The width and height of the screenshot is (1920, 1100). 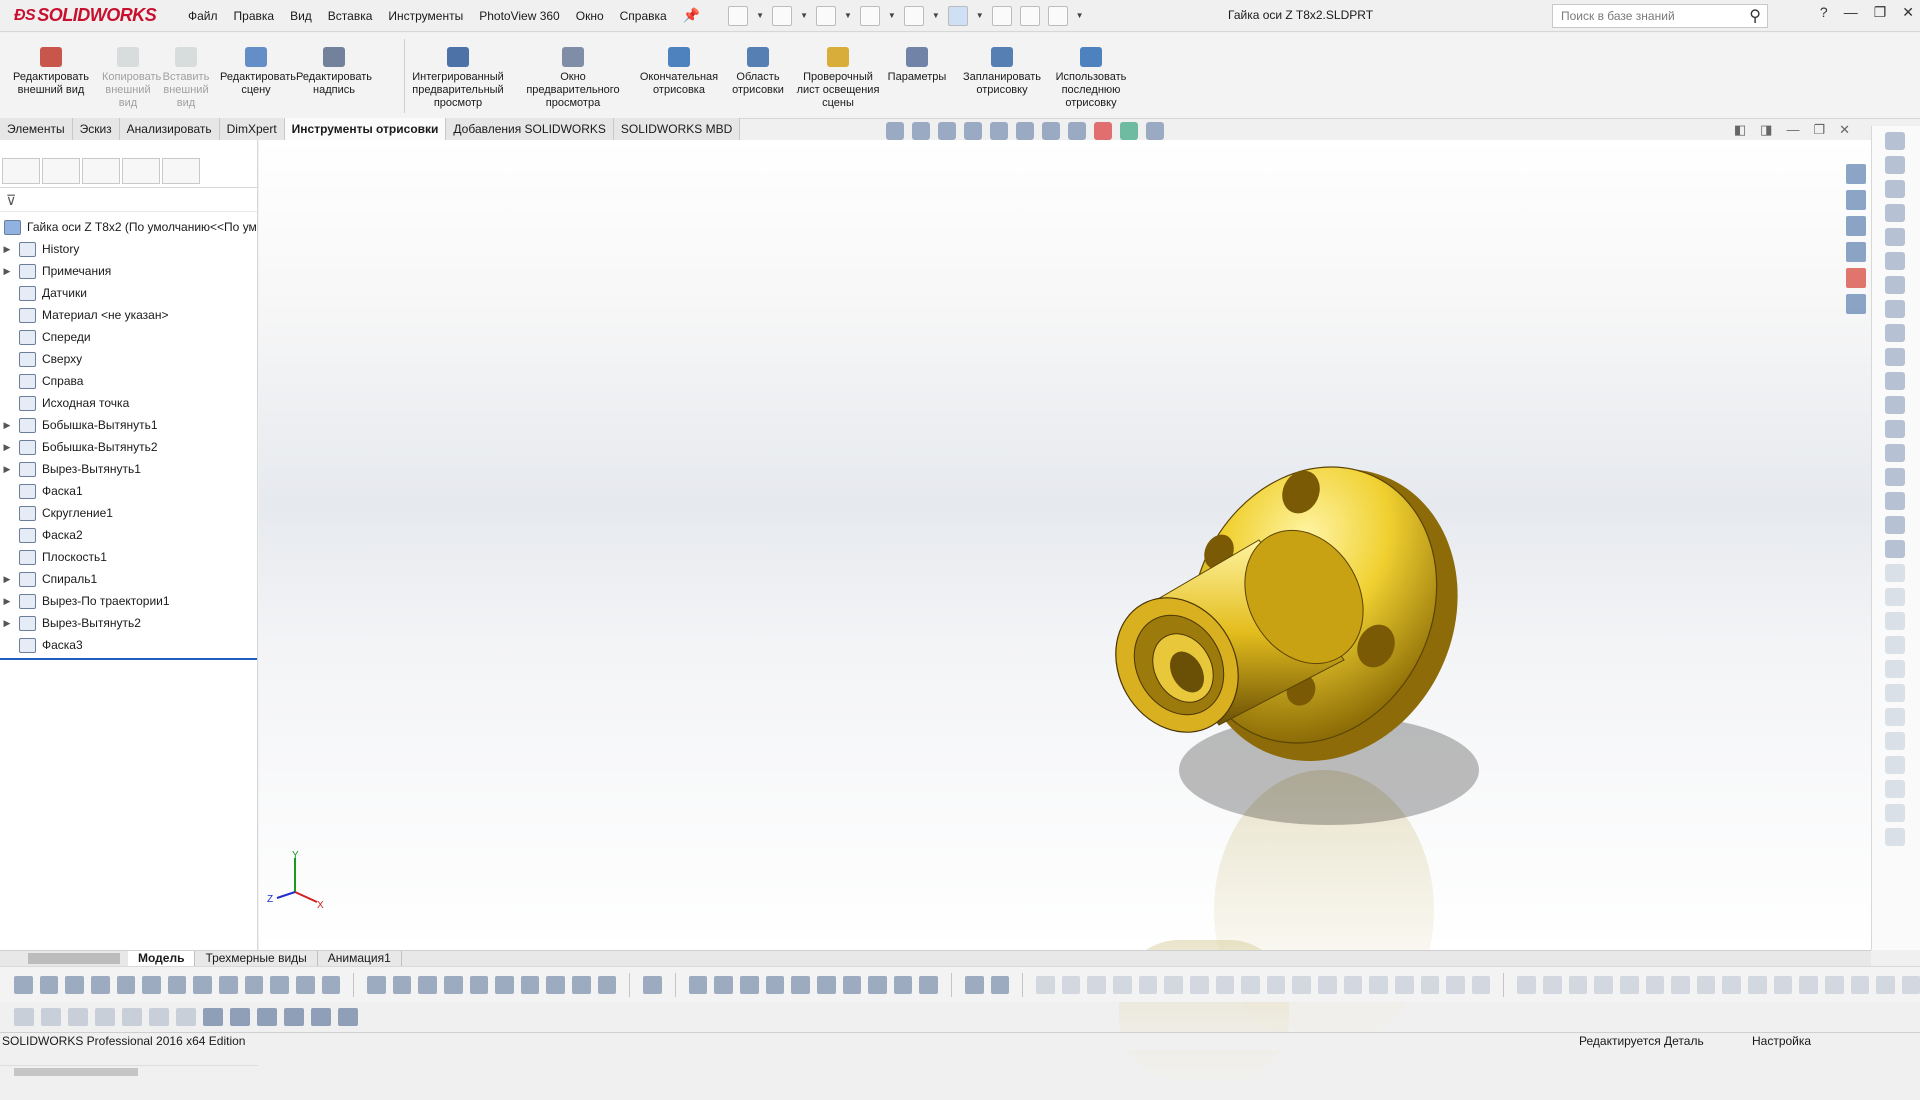 I want to click on previous-view-icon, so click(x=947, y=131).